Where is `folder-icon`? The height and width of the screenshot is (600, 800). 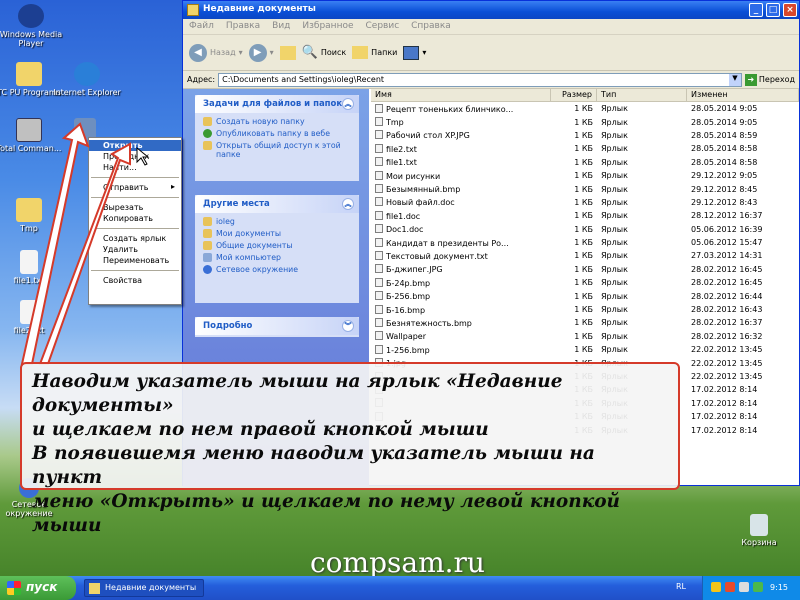
folder-icon is located at coordinates (94, 588).